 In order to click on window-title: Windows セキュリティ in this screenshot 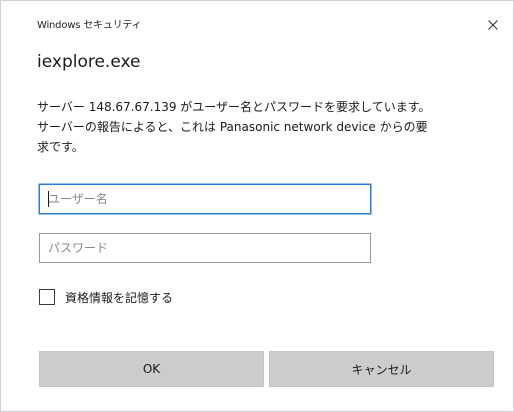, I will do `click(89, 25)`.